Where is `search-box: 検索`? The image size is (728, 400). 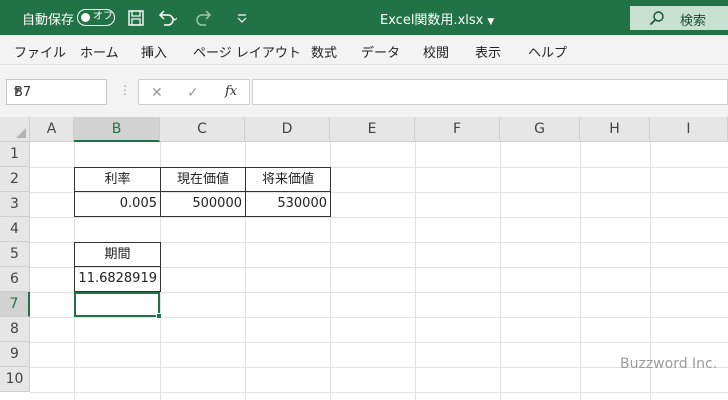 search-box: 検索 is located at coordinates (679, 18).